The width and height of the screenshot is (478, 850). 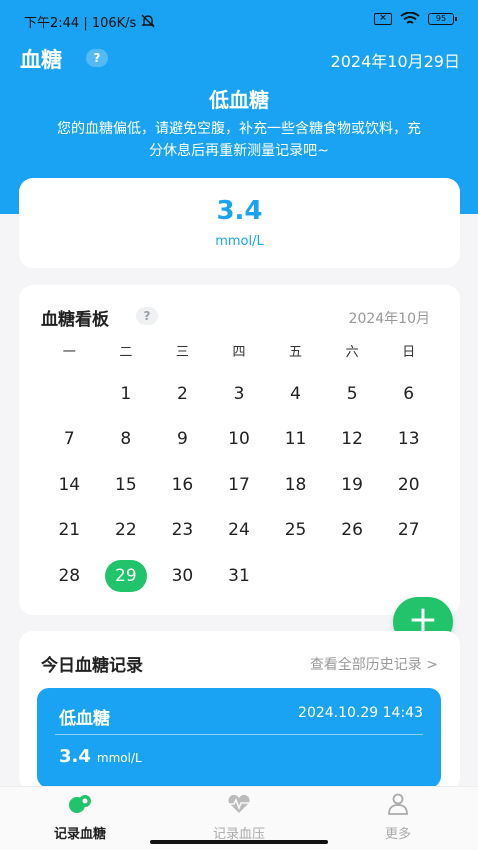 I want to click on calendar-day: 21, so click(x=69, y=531).